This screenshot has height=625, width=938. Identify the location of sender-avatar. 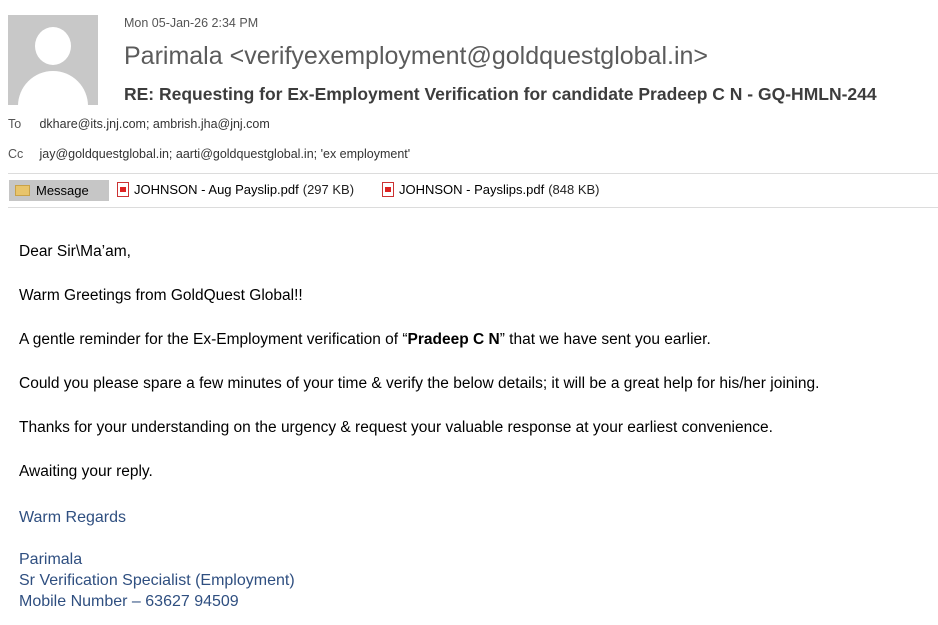
(53, 60).